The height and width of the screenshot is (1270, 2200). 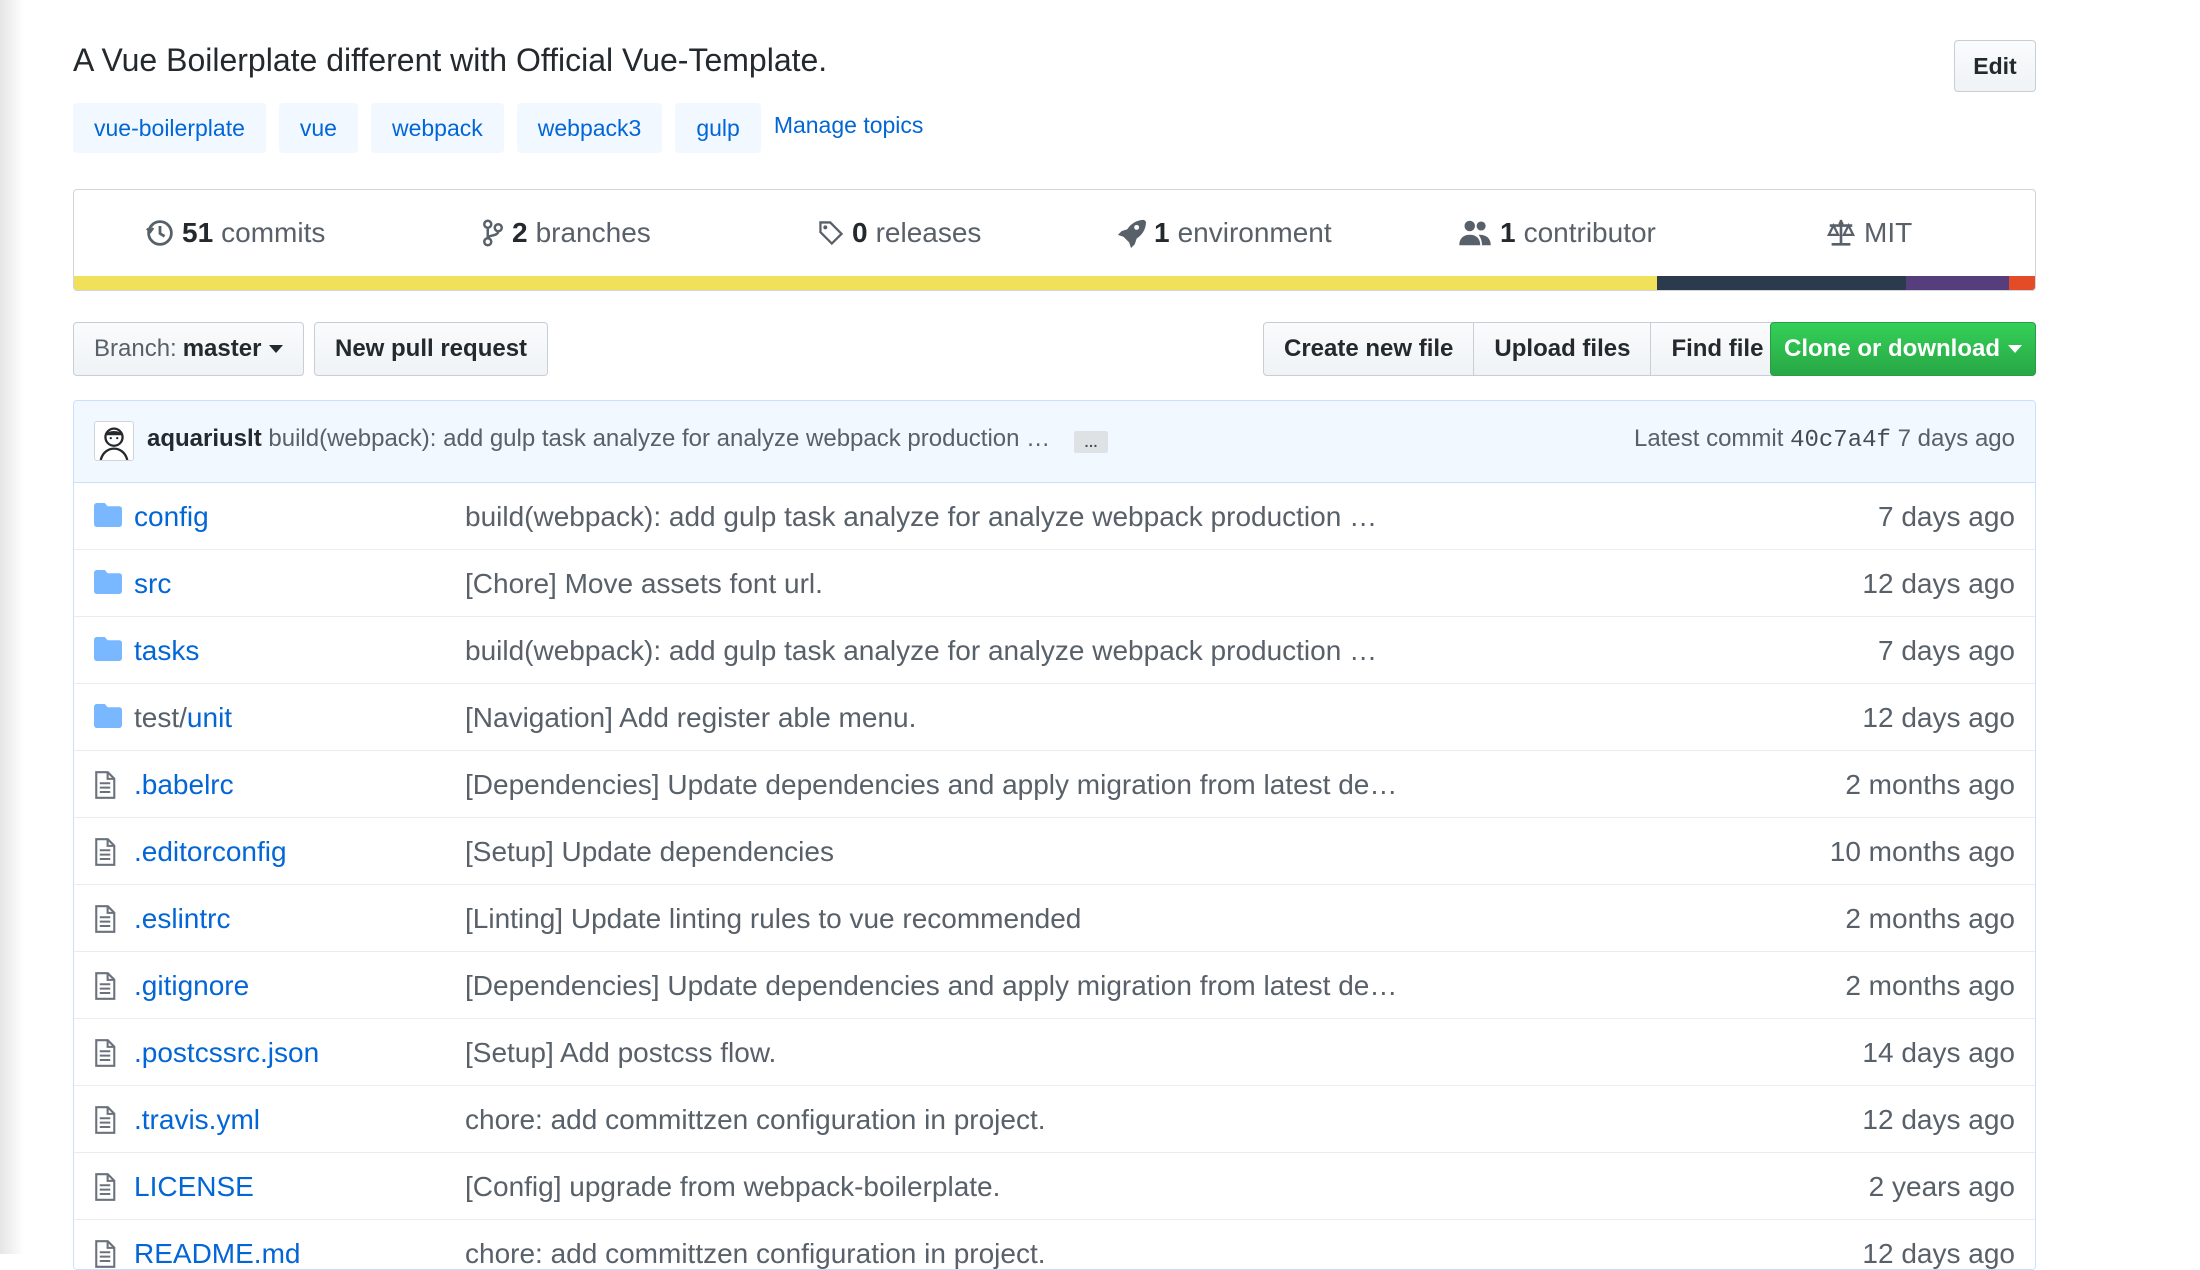 I want to click on file-name-link: .eslintrc, so click(x=182, y=918).